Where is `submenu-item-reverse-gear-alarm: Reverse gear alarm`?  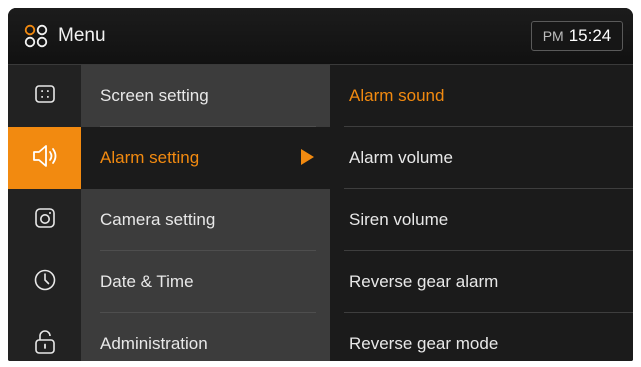 submenu-item-reverse-gear-alarm: Reverse gear alarm is located at coordinates (481, 282).